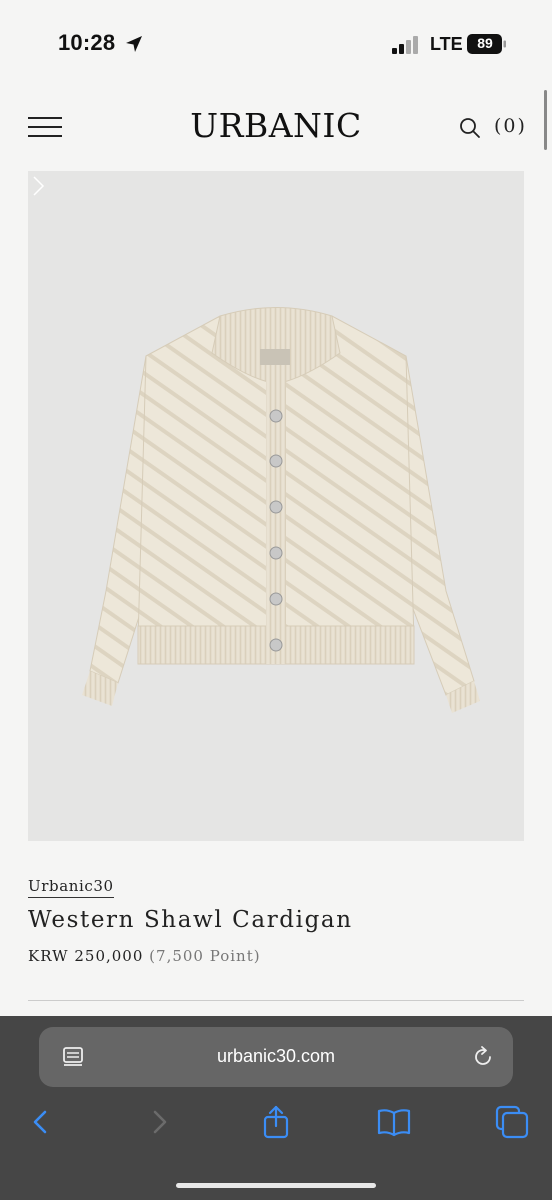 The width and height of the screenshot is (552, 1200). Describe the element at coordinates (276, 1000) in the screenshot. I see `divider` at that location.